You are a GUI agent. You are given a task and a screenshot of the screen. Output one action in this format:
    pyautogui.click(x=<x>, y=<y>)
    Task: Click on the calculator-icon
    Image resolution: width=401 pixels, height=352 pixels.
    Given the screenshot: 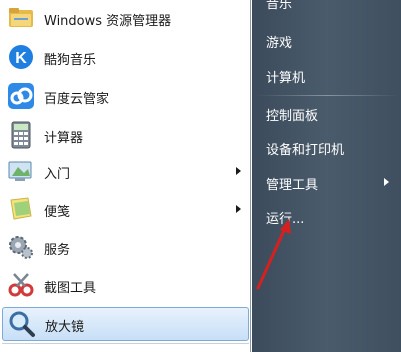 What is the action you would take?
    pyautogui.click(x=21, y=135)
    